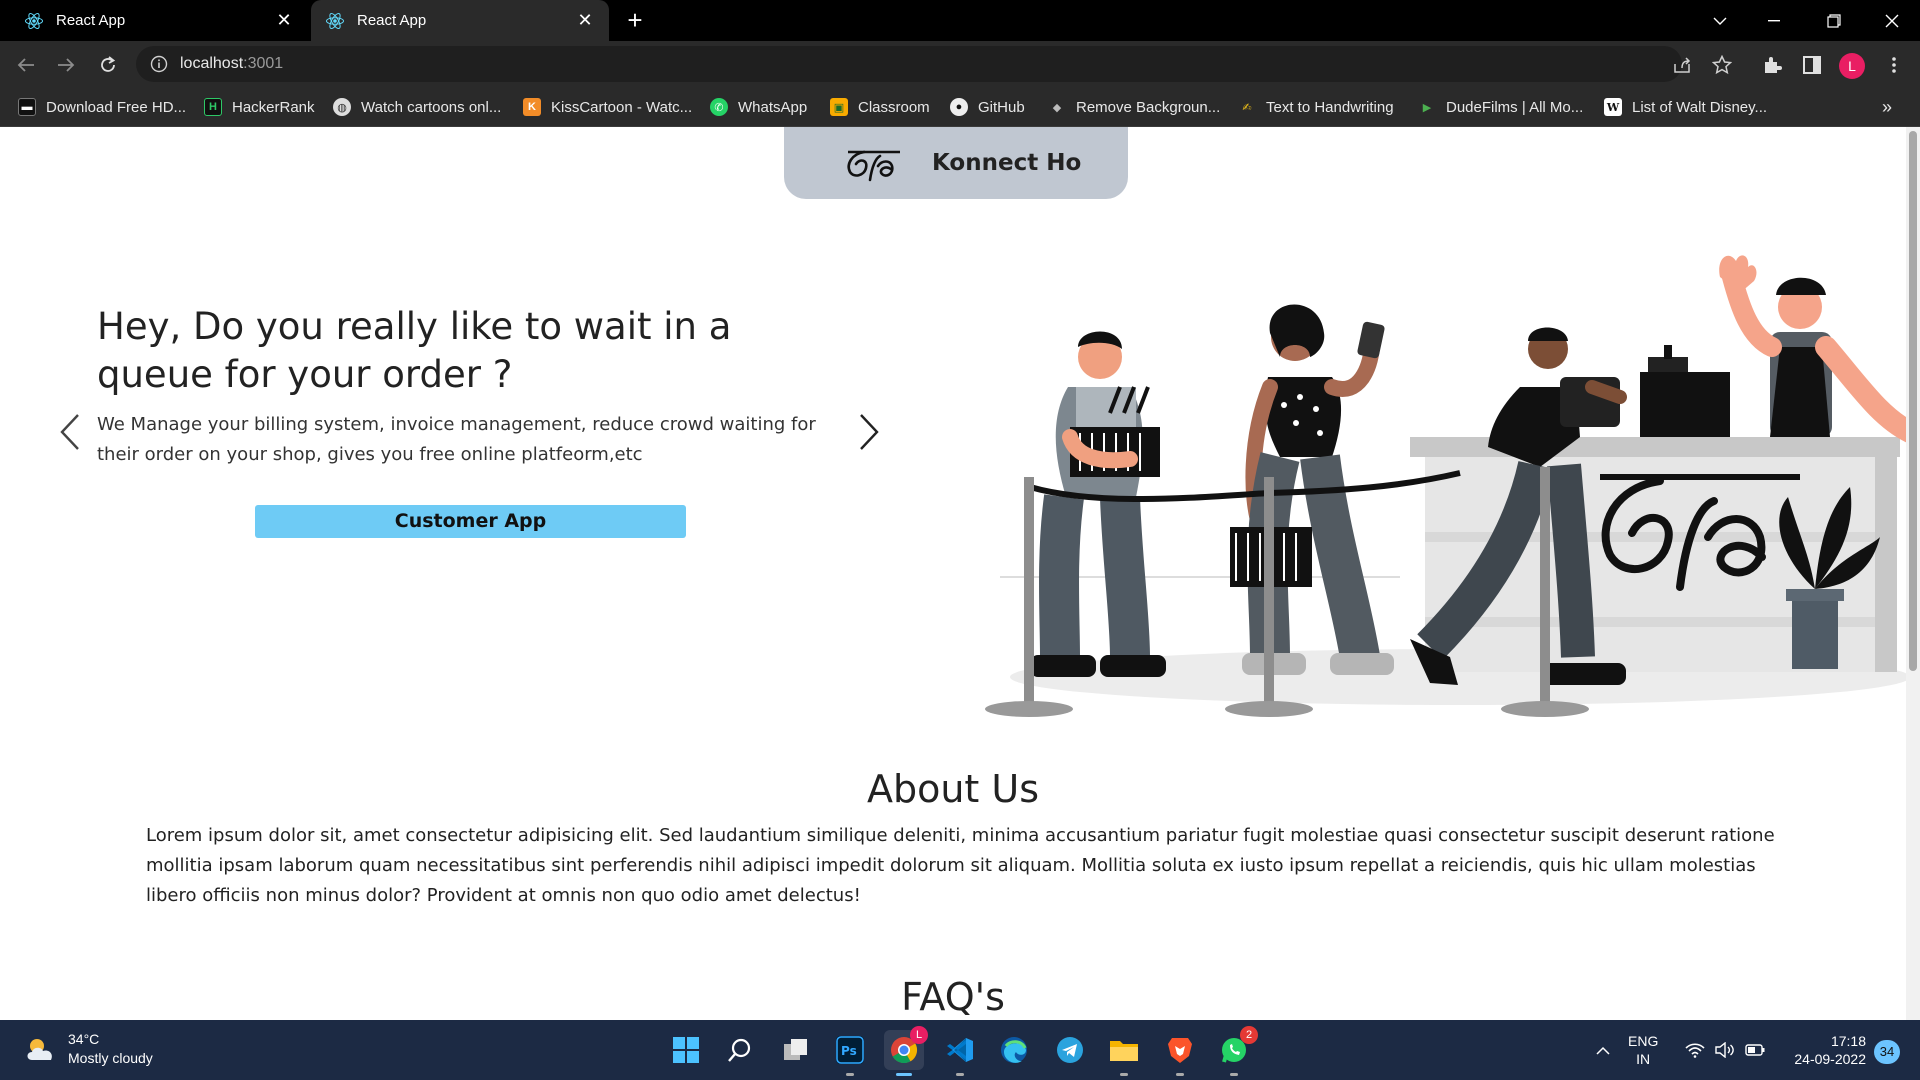 Image resolution: width=1920 pixels, height=1080 pixels. Describe the element at coordinates (27, 107) in the screenshot. I see `download-icon: ▬` at that location.